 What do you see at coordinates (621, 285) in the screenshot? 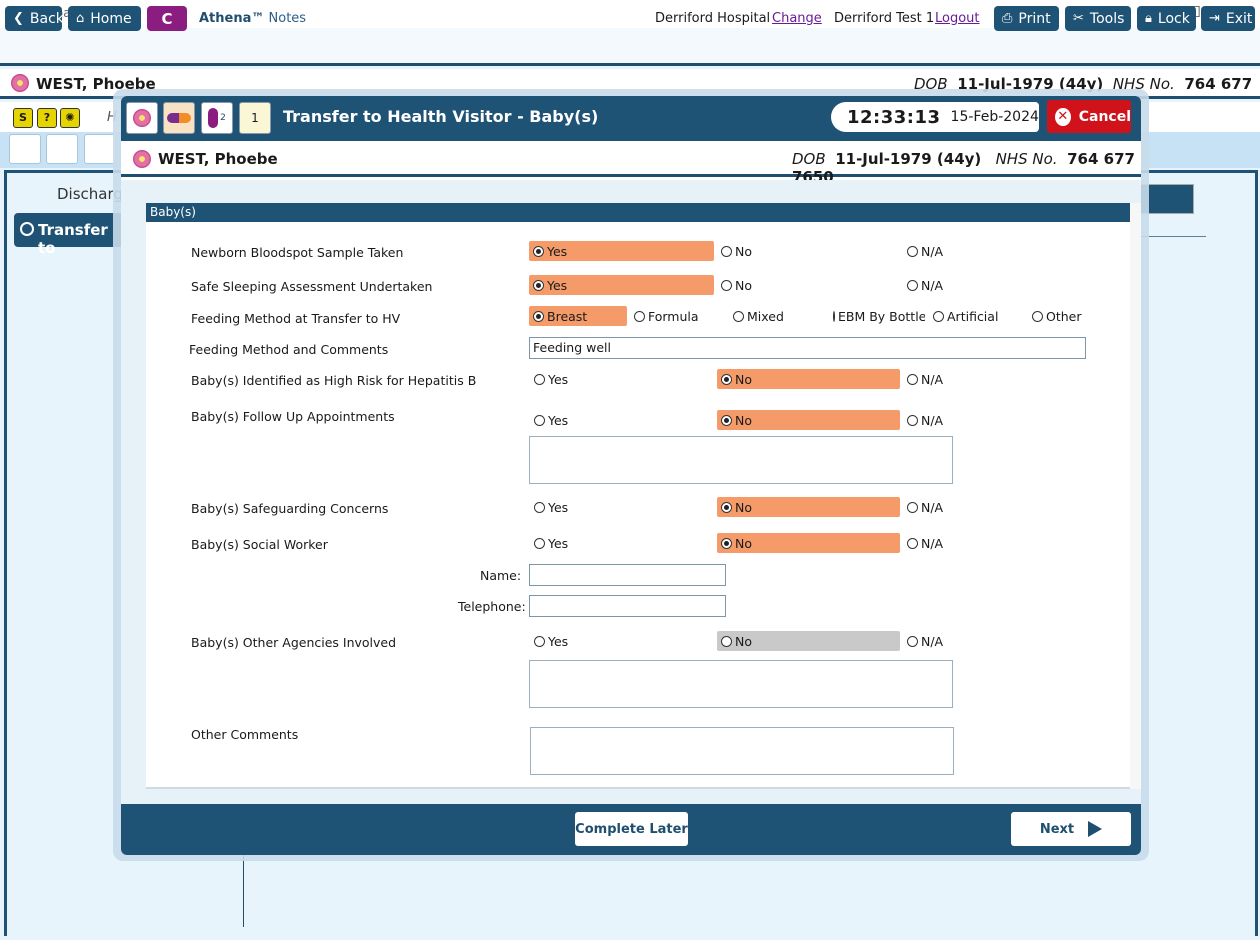
I see `safe-sleep-yes-radio: Yes` at bounding box center [621, 285].